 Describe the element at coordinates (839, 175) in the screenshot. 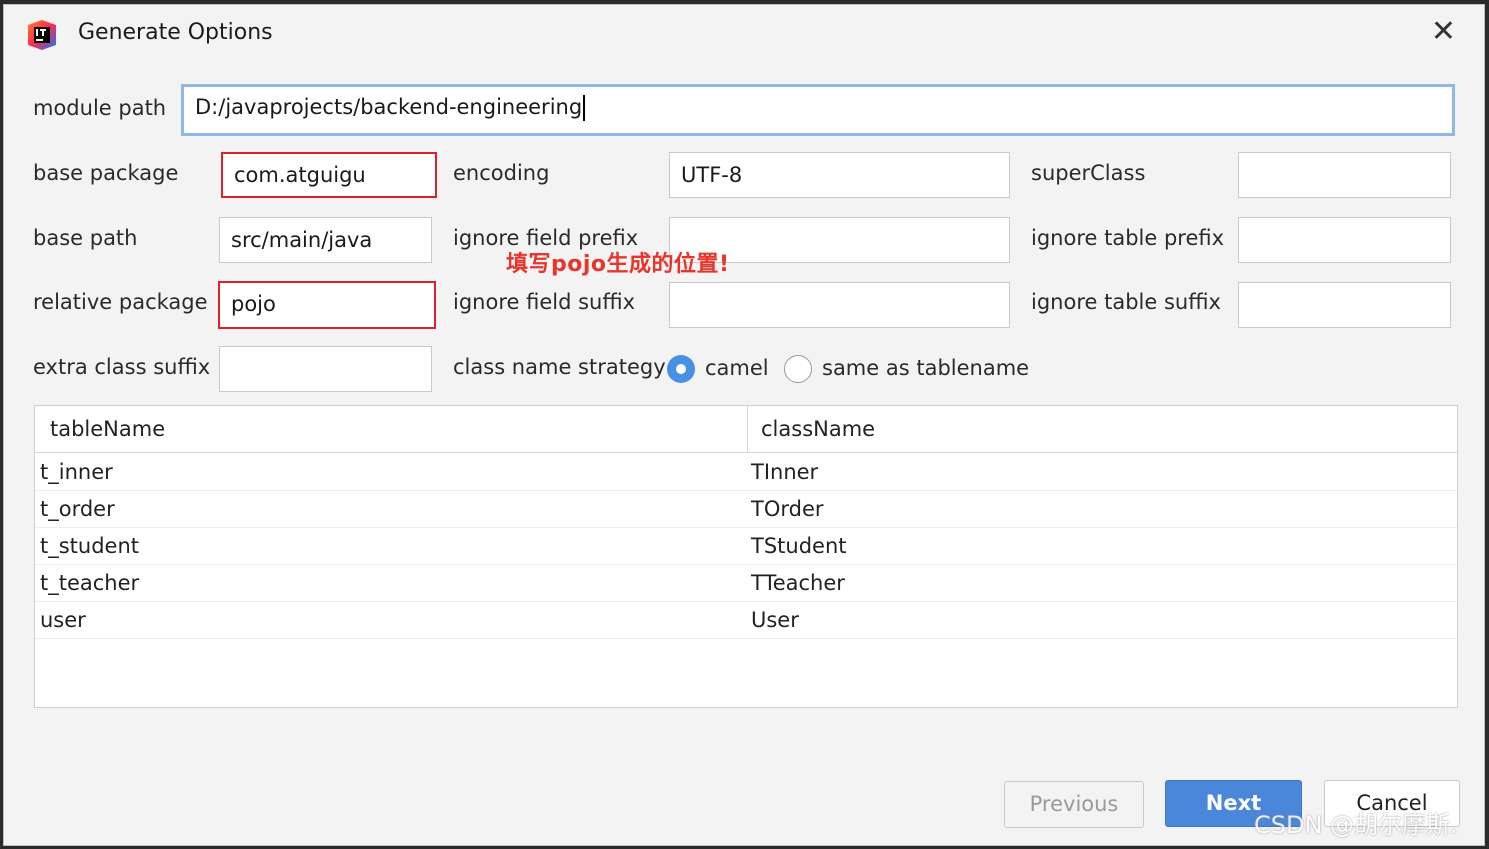

I see `encoding-input: UTF-8` at that location.